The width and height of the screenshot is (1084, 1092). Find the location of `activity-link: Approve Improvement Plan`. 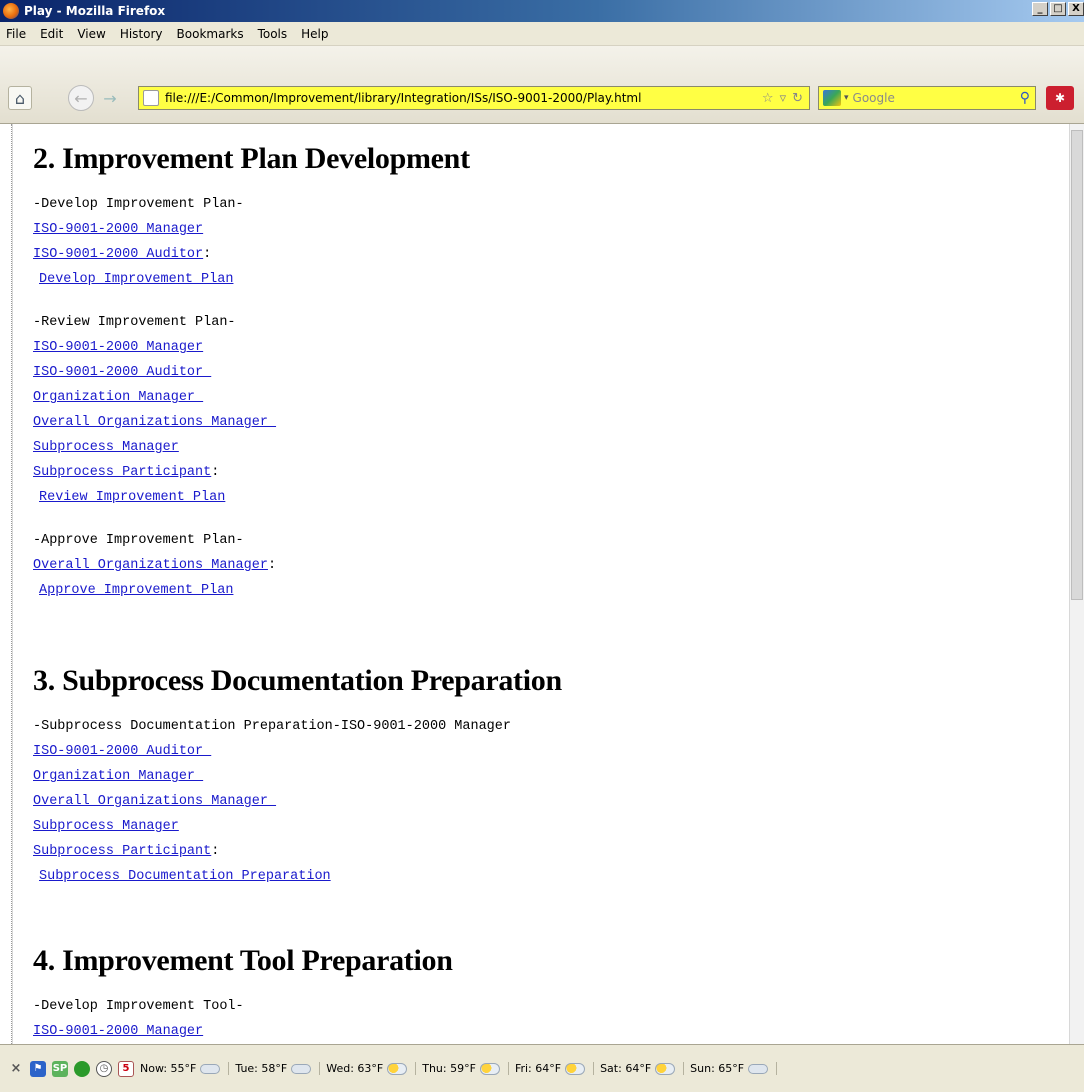

activity-link: Approve Improvement Plan is located at coordinates (136, 590).